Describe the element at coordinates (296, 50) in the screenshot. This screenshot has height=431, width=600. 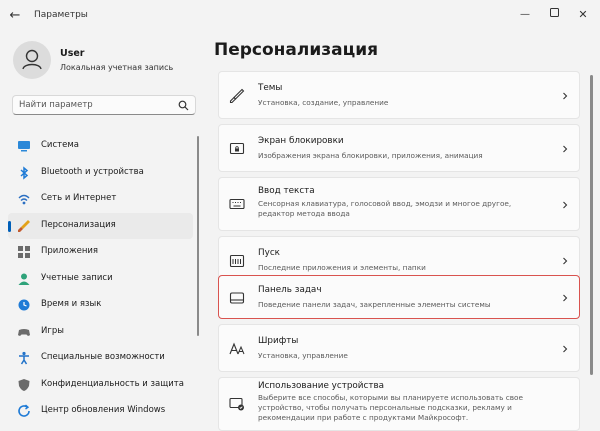
I see `page-title: Персонализация` at that location.